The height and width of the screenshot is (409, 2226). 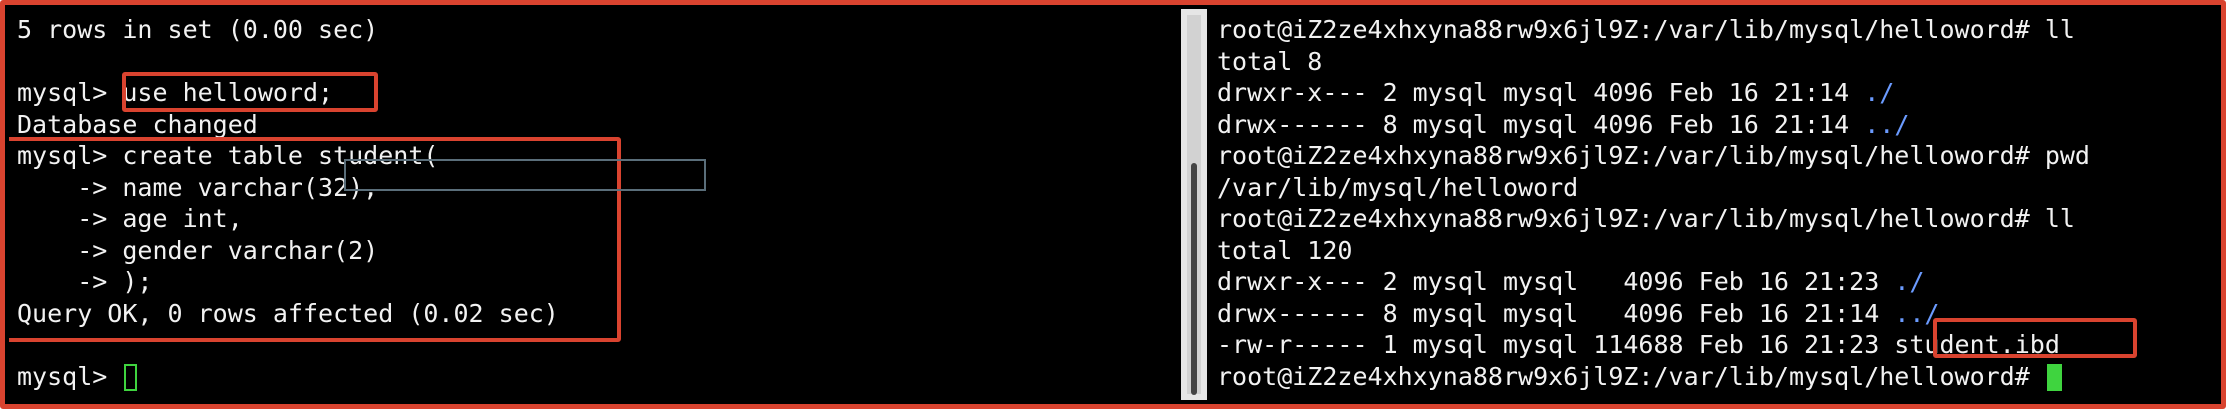 I want to click on terminal-line: mysql> create table student(, so click(x=228, y=155).